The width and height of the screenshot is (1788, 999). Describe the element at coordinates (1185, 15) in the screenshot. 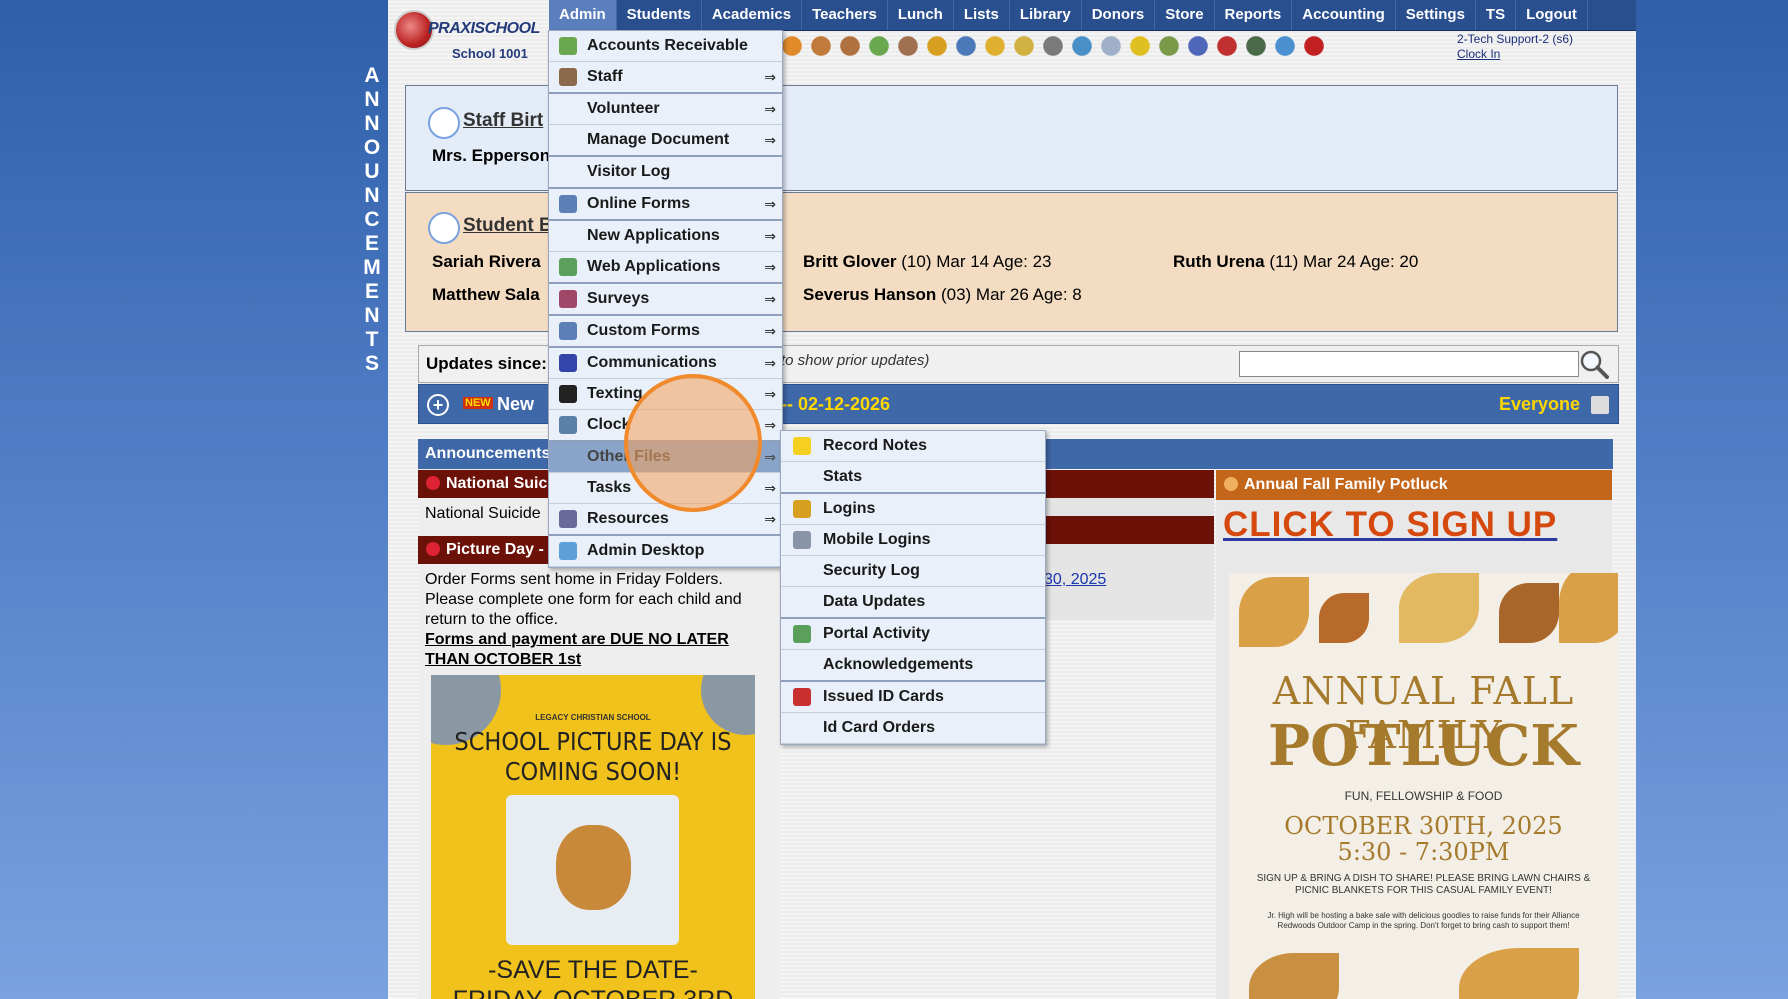

I see `nav-store: Store` at that location.